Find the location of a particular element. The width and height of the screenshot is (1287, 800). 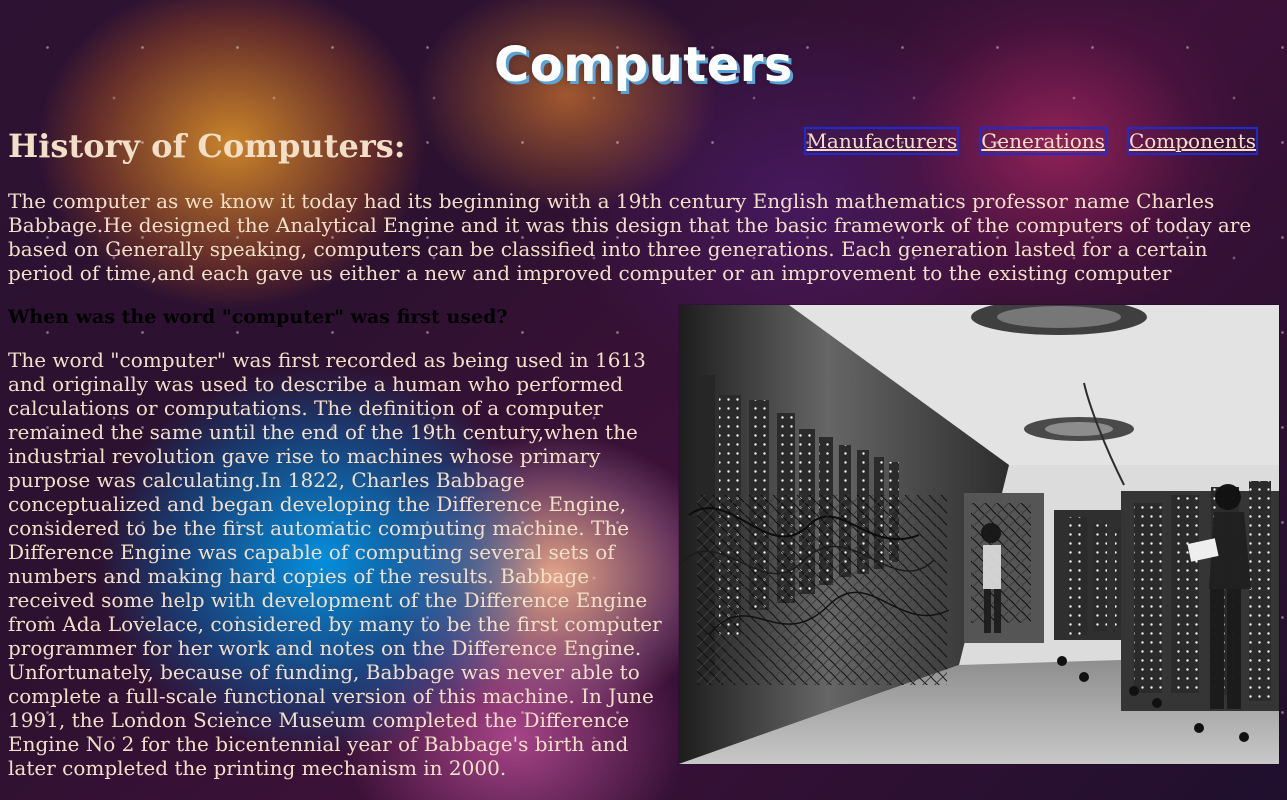

nav-link-generations: Generations is located at coordinates (1043, 141).